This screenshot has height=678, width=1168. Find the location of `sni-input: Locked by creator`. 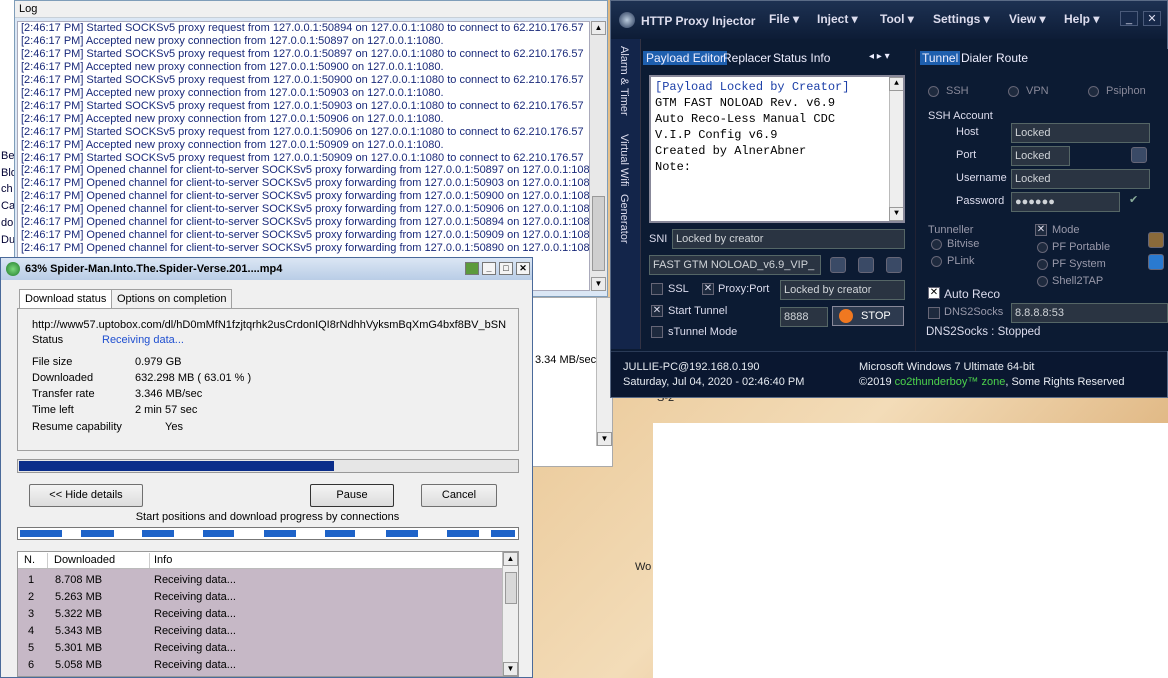

sni-input: Locked by creator is located at coordinates (788, 239).